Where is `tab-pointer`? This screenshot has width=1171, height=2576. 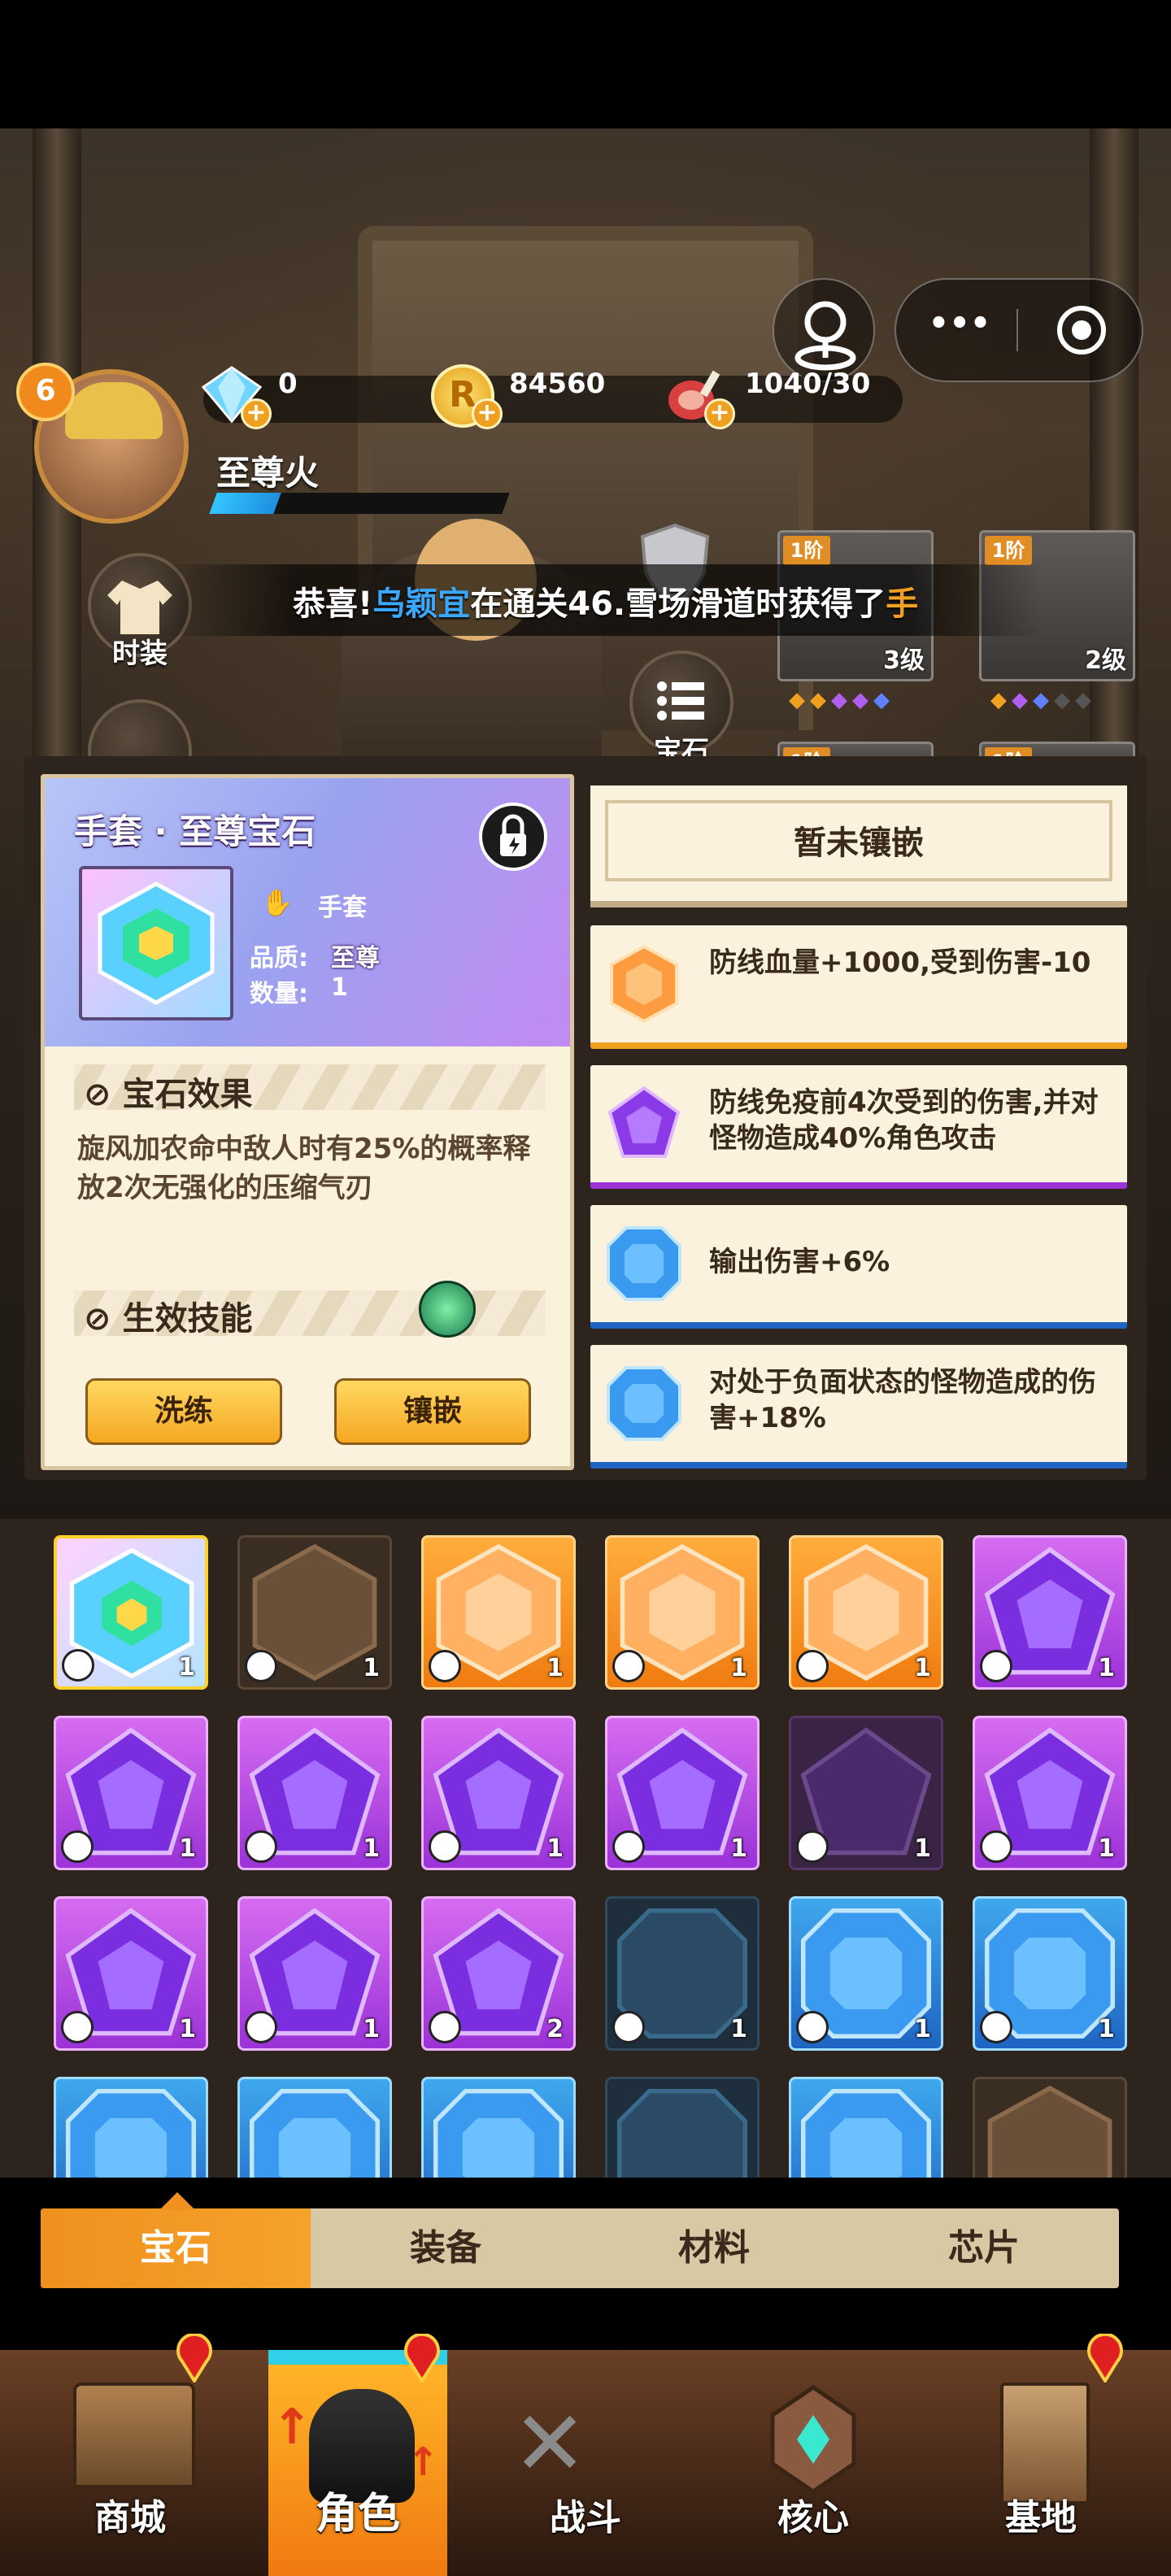
tab-pointer is located at coordinates (177, 2201).